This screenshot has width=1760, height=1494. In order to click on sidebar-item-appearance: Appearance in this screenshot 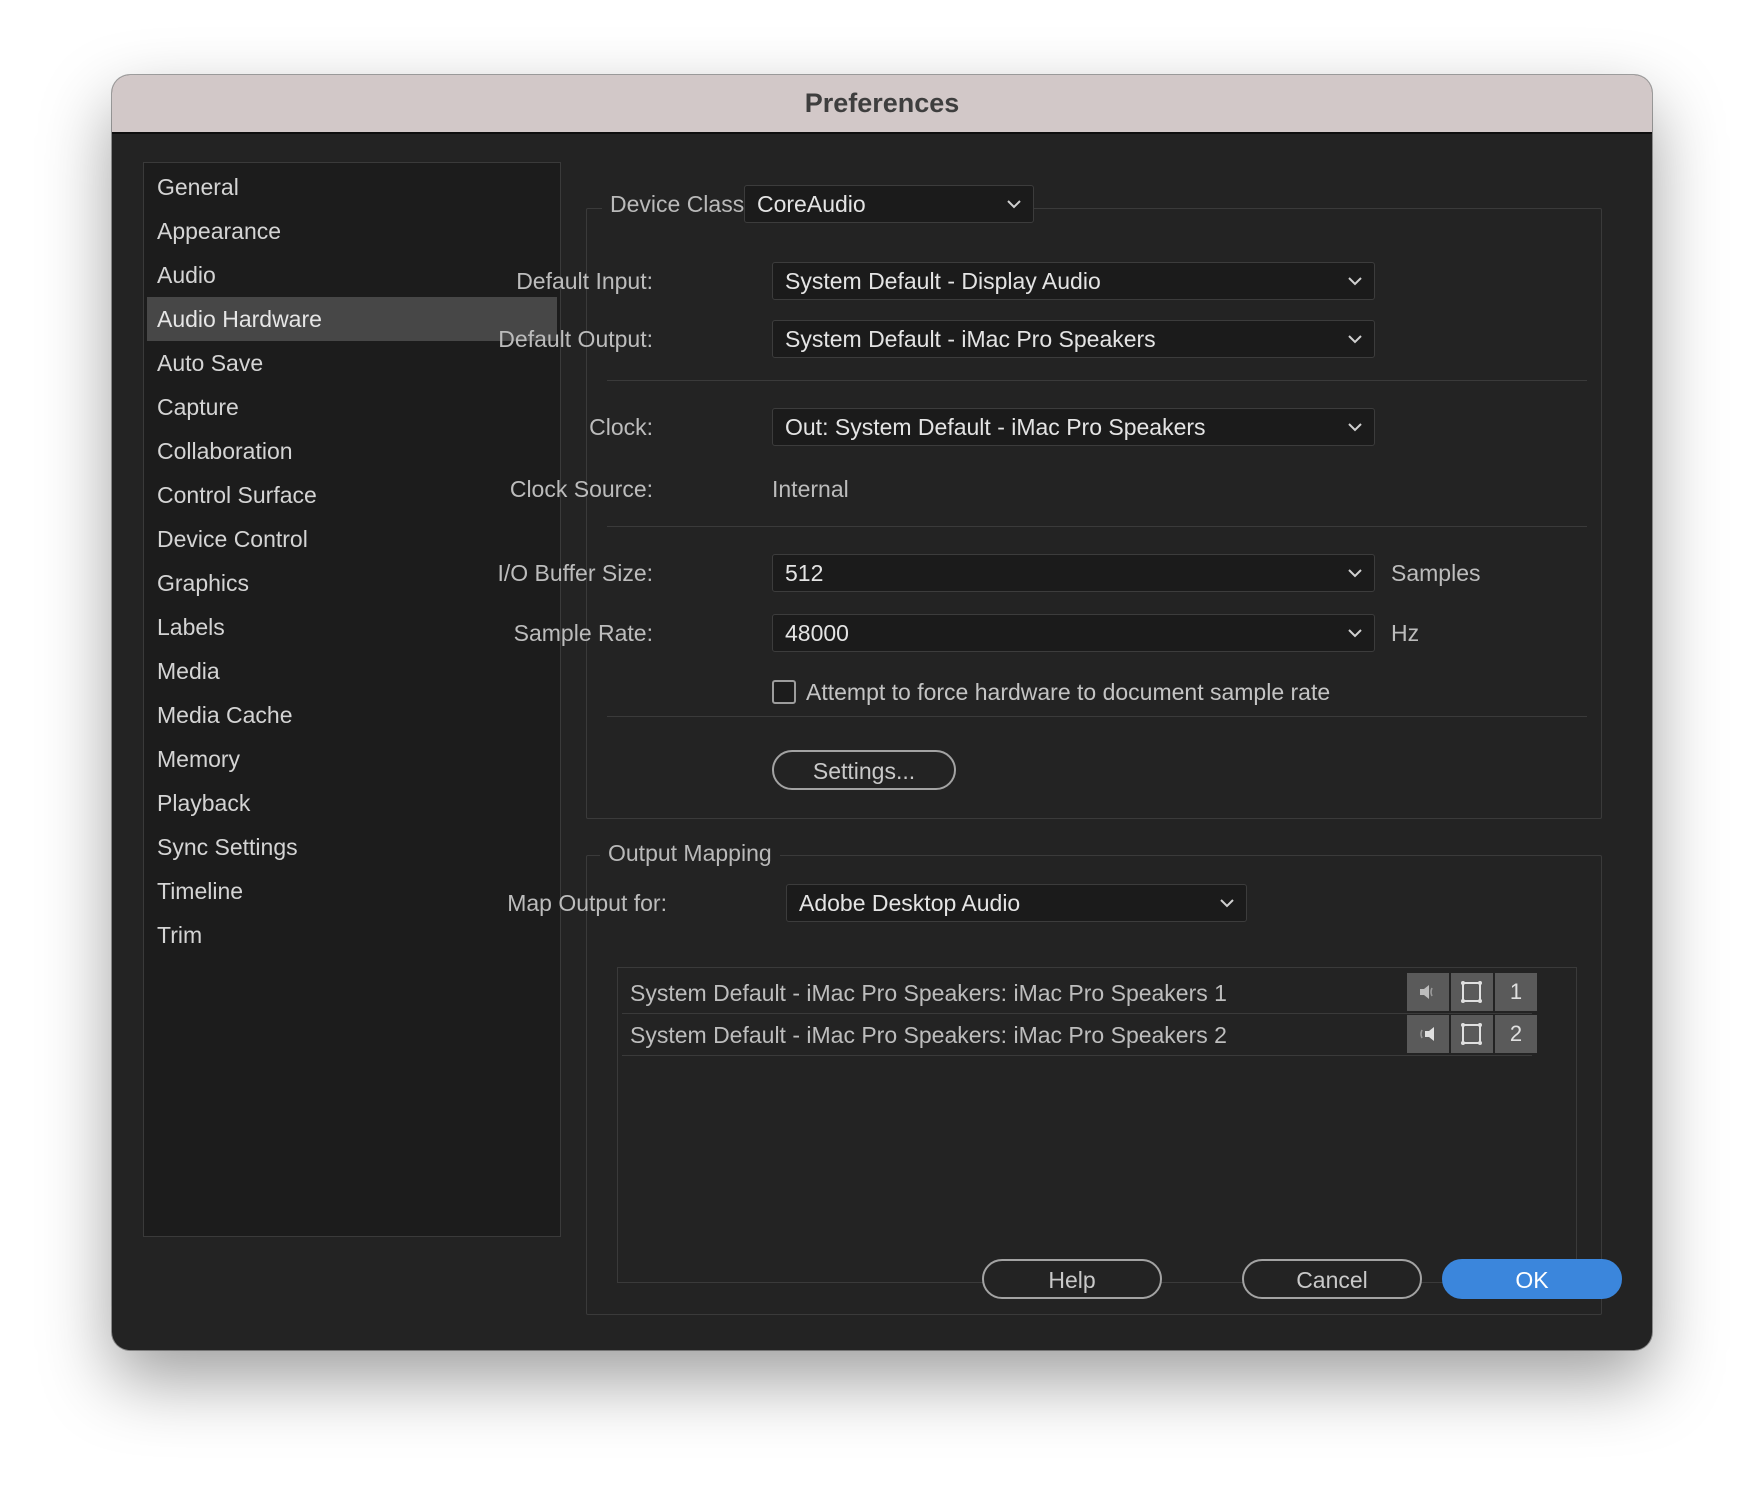, I will do `click(352, 231)`.